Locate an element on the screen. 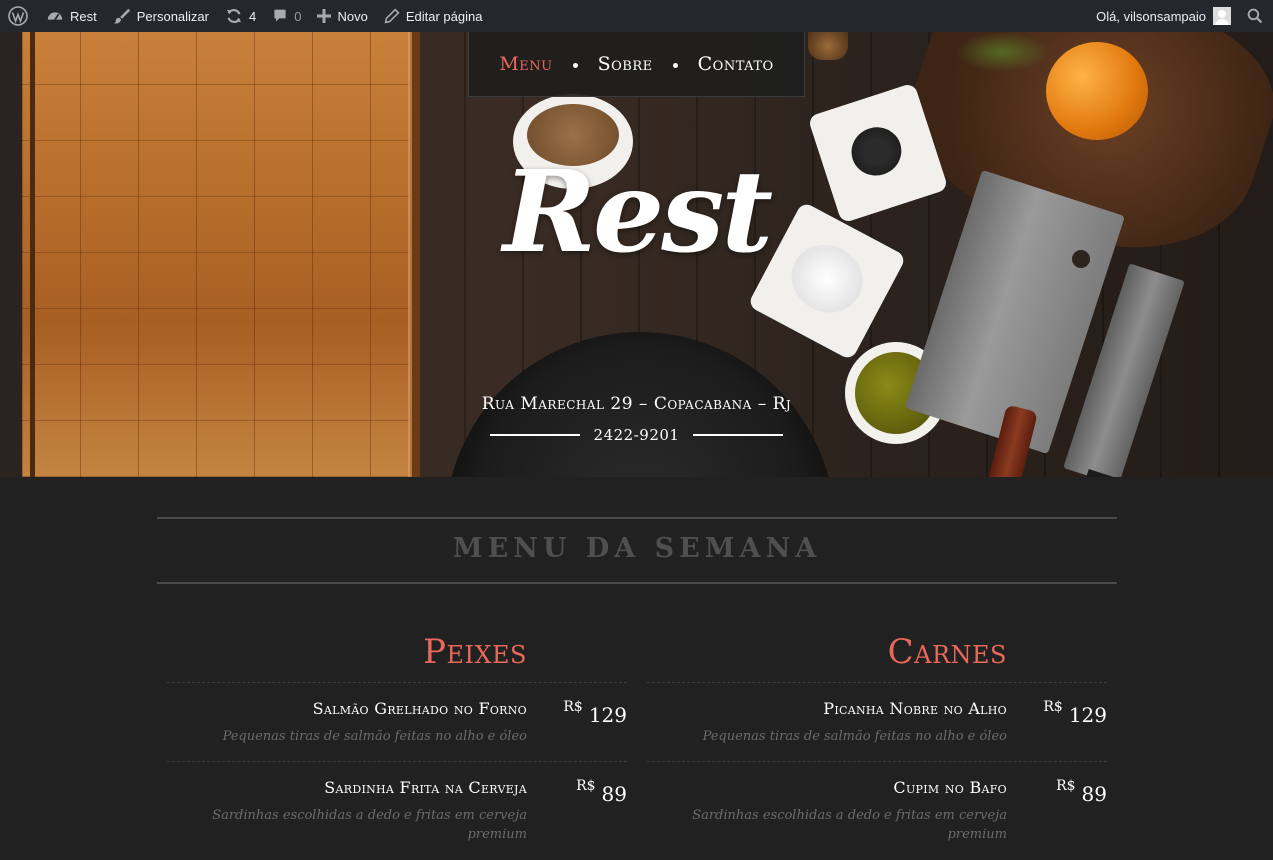 Image resolution: width=1273 pixels, height=860 pixels. spice-jar-image is located at coordinates (828, 46).